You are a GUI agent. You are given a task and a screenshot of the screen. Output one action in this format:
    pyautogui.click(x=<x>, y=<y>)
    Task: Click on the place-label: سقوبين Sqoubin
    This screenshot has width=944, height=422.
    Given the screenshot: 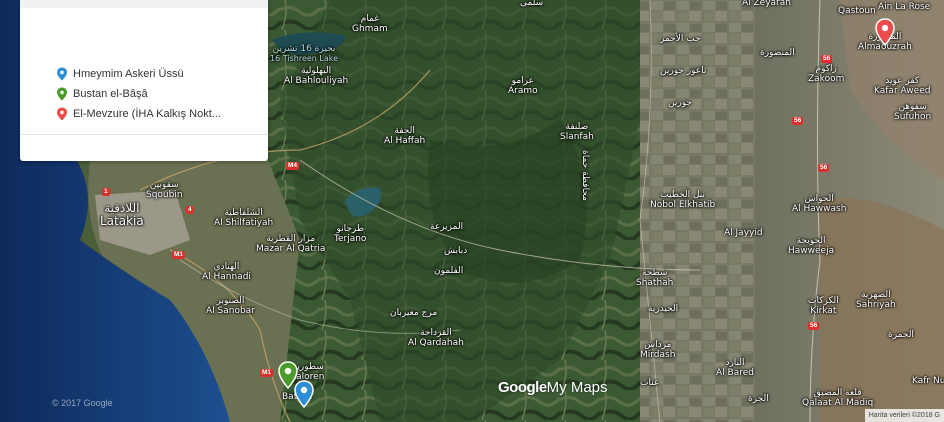 What is the action you would take?
    pyautogui.click(x=164, y=190)
    